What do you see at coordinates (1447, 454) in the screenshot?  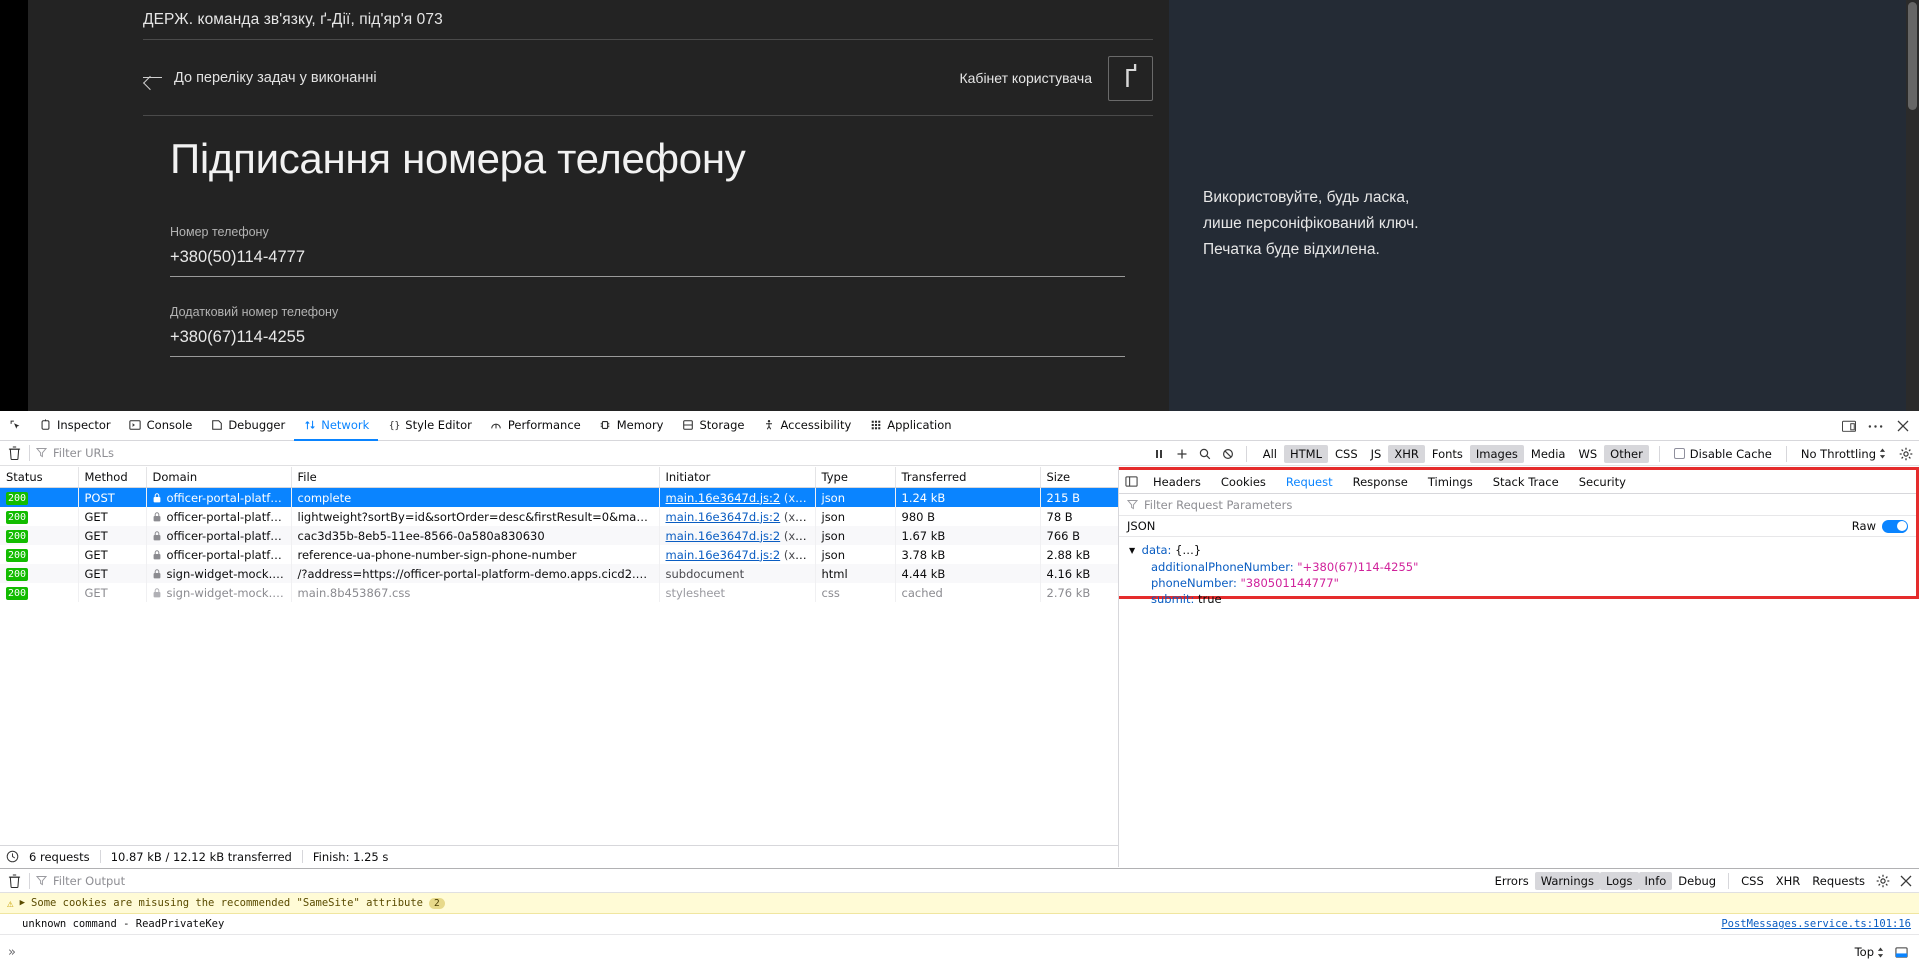 I see `type-filter-fonts: Fonts` at bounding box center [1447, 454].